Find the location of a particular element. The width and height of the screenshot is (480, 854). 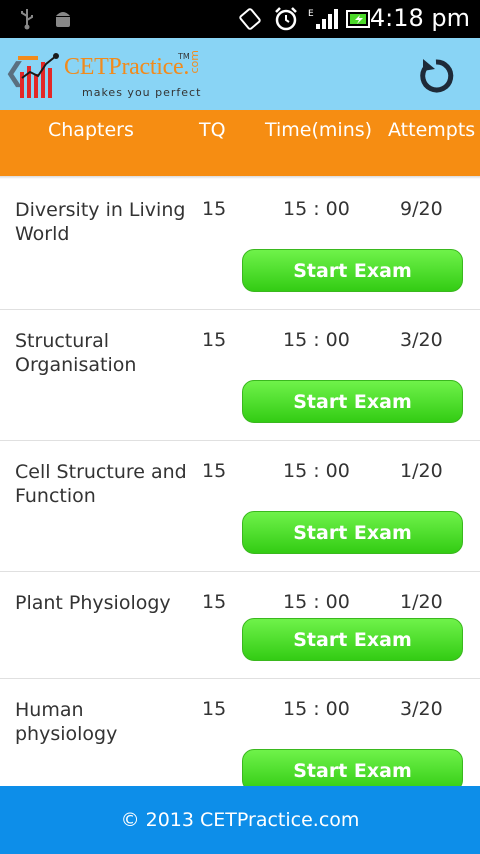

rotation-icon is located at coordinates (250, 19).